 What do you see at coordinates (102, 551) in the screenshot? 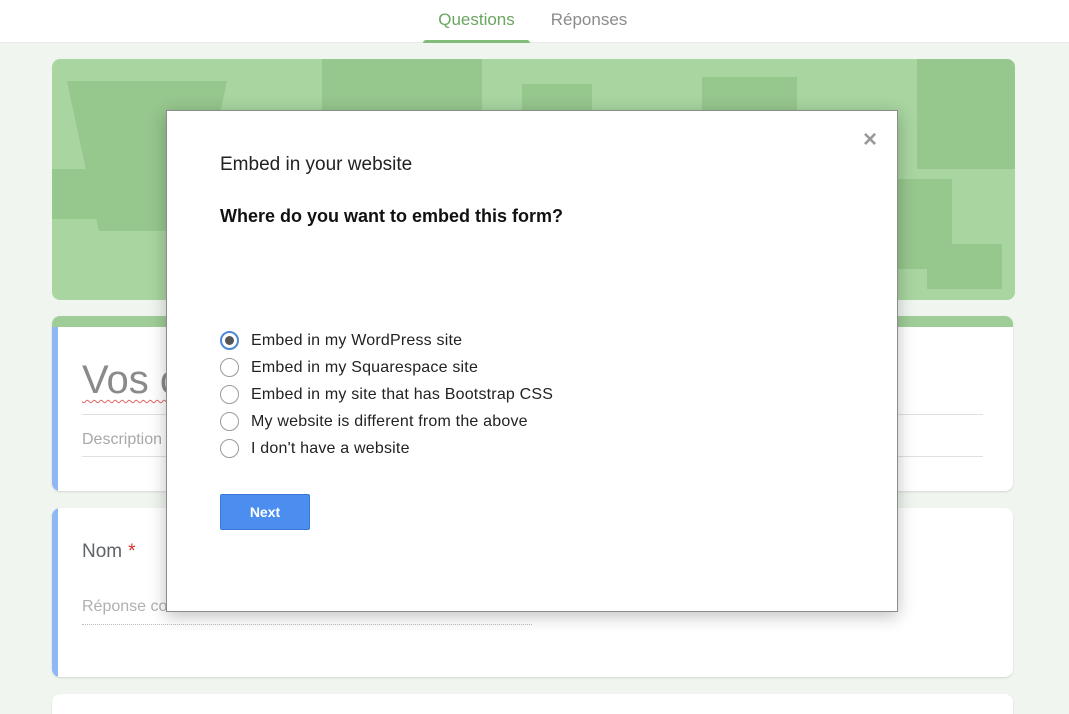
I see `question-label-text: Nom` at bounding box center [102, 551].